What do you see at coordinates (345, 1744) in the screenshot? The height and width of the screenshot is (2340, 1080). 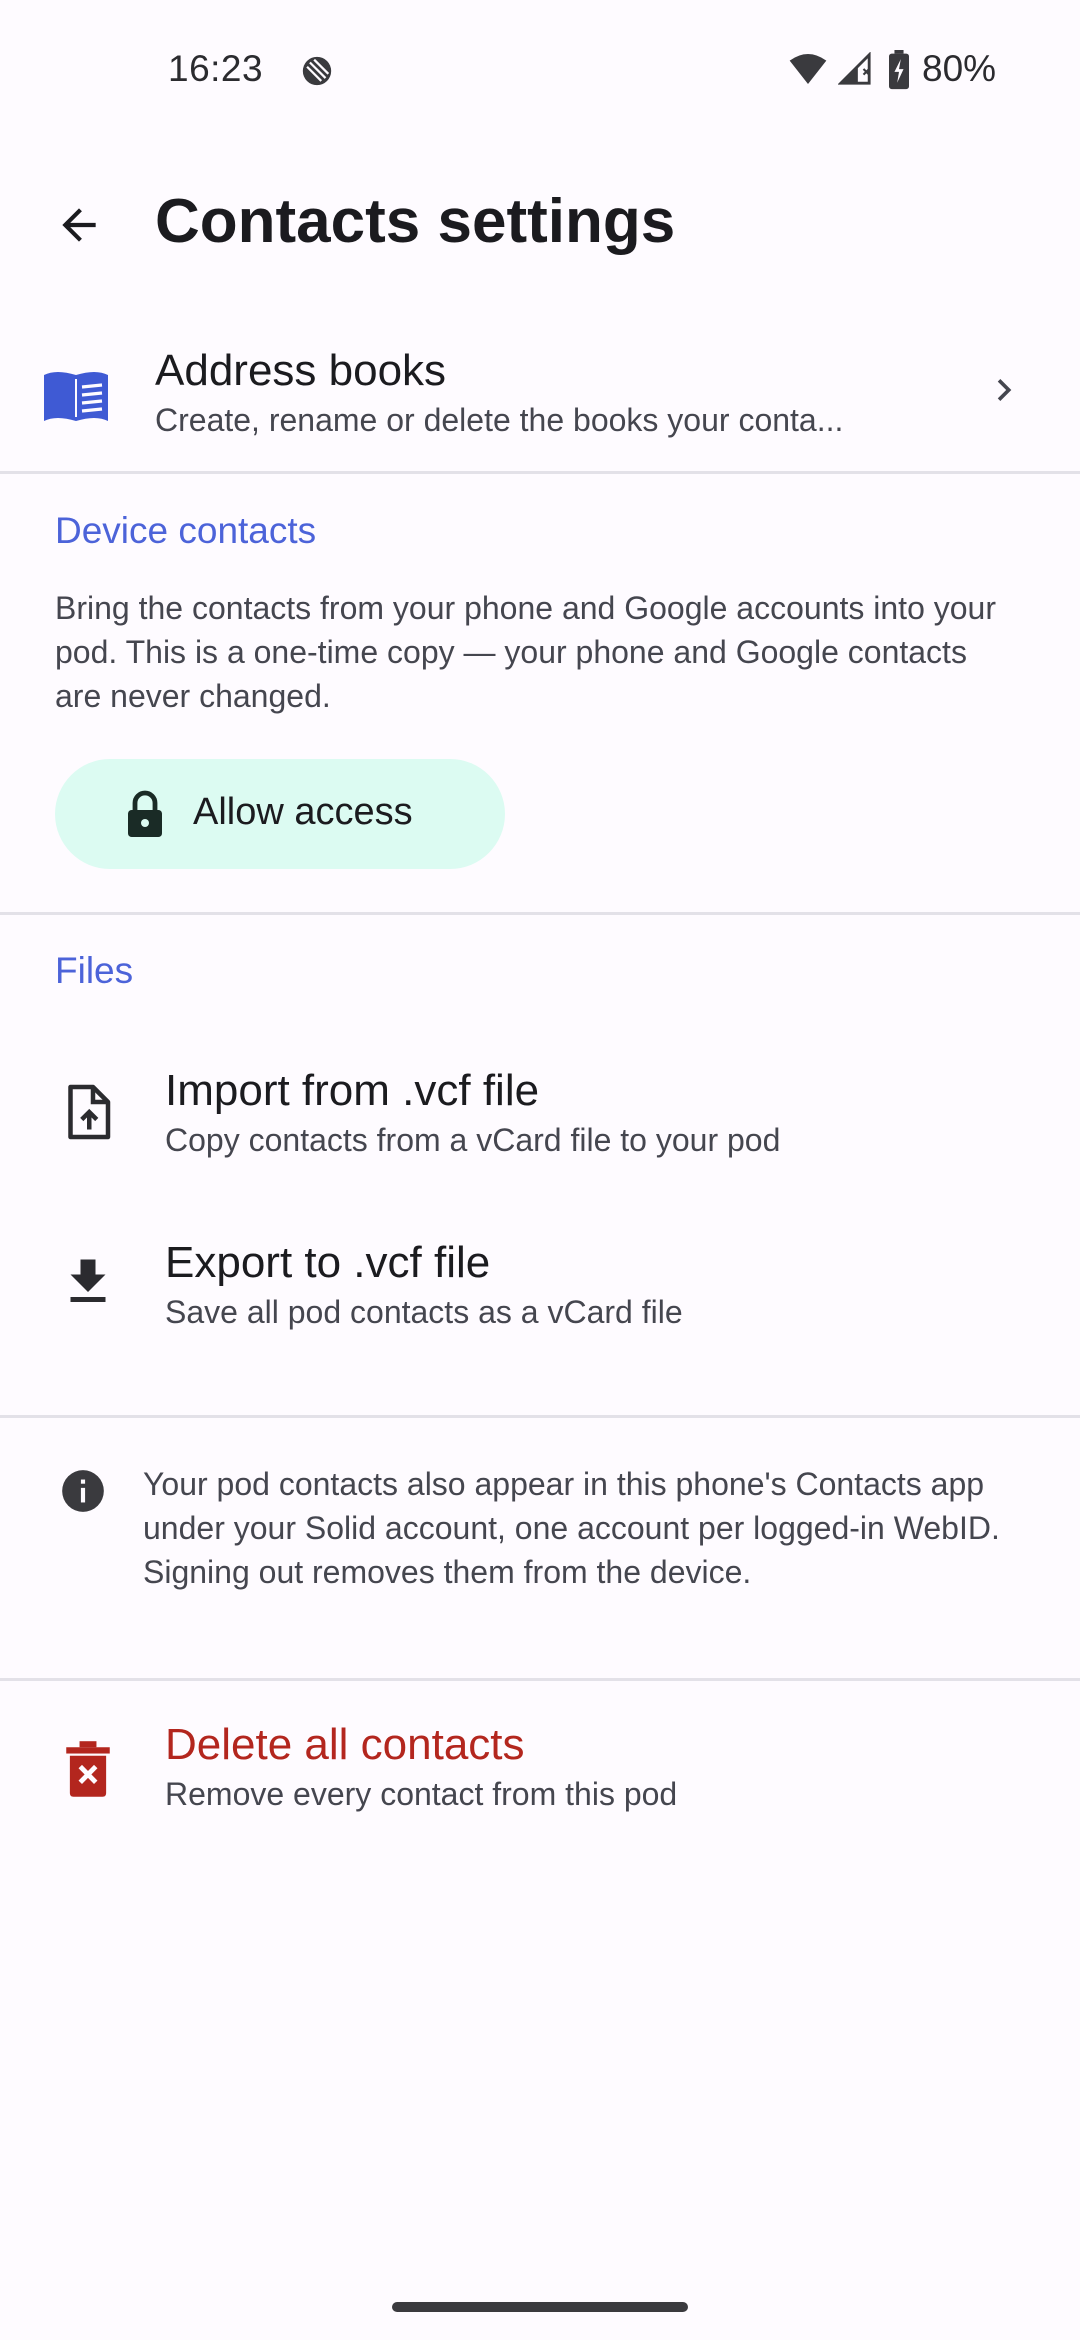 I see `delete-all-title: Delete all contacts` at bounding box center [345, 1744].